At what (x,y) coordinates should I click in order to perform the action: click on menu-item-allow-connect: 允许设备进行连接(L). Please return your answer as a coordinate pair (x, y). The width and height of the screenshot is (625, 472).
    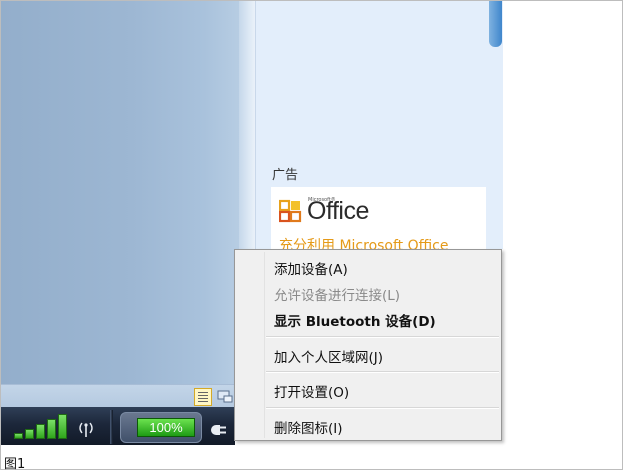
    Looking at the image, I should click on (337, 294).